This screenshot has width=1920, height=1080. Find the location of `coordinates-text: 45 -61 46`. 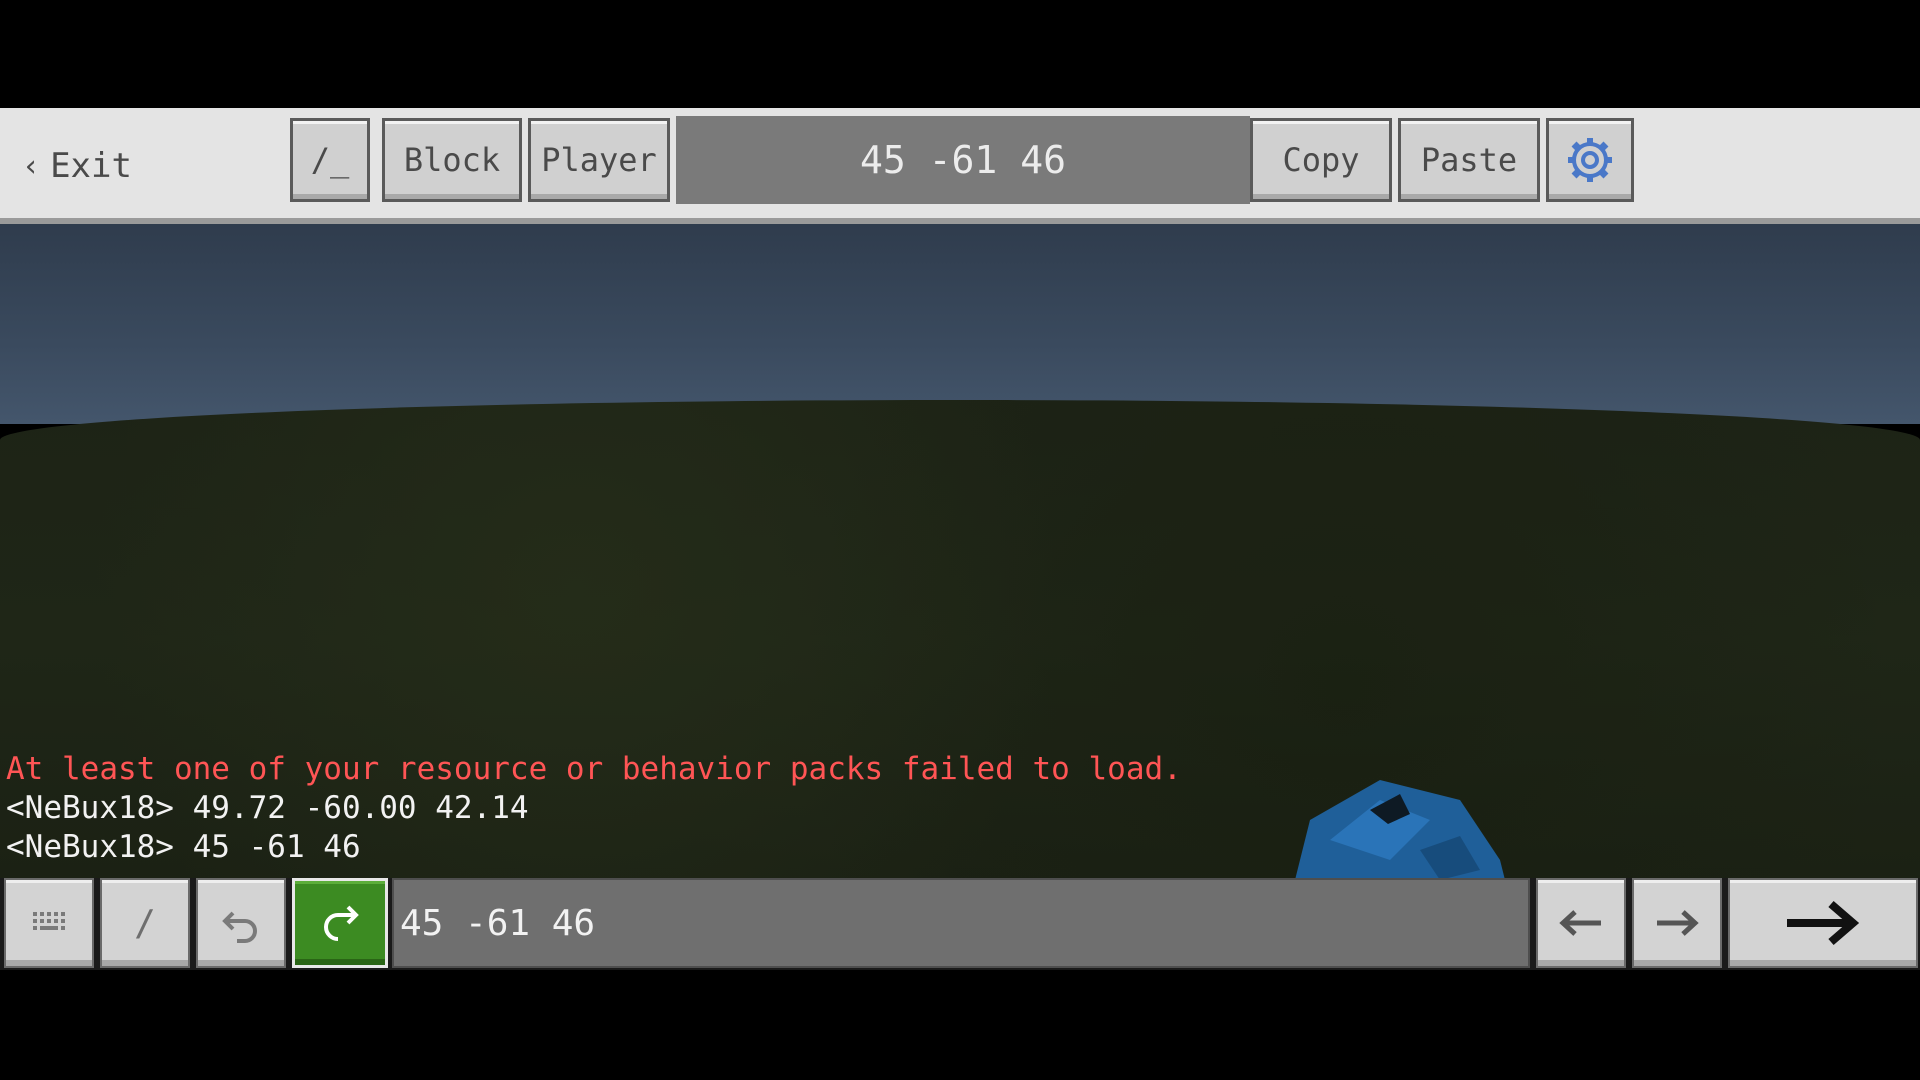

coordinates-text: 45 -61 46 is located at coordinates (963, 160).